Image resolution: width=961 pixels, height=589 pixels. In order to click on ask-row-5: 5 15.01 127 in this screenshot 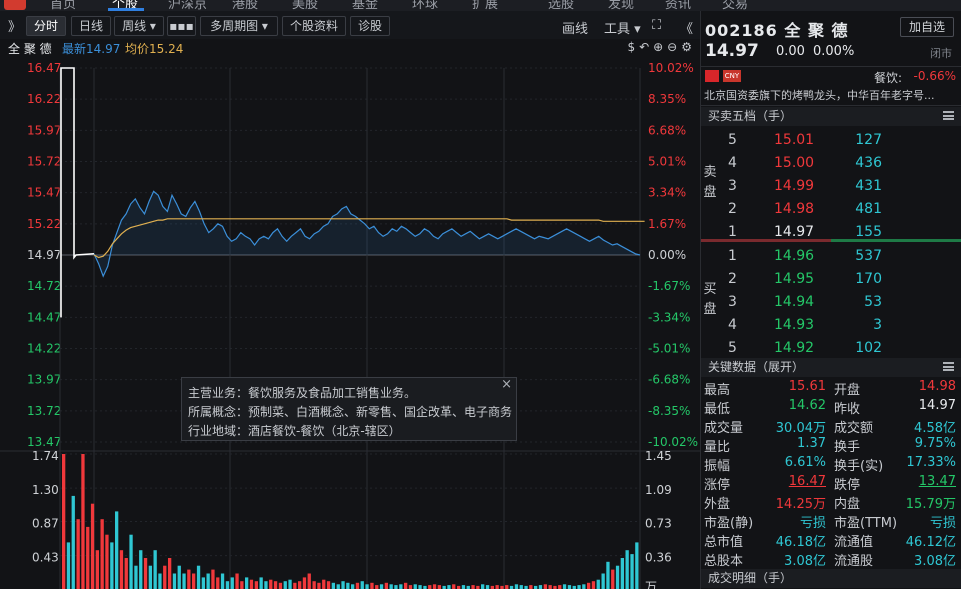, I will do `click(831, 140)`.